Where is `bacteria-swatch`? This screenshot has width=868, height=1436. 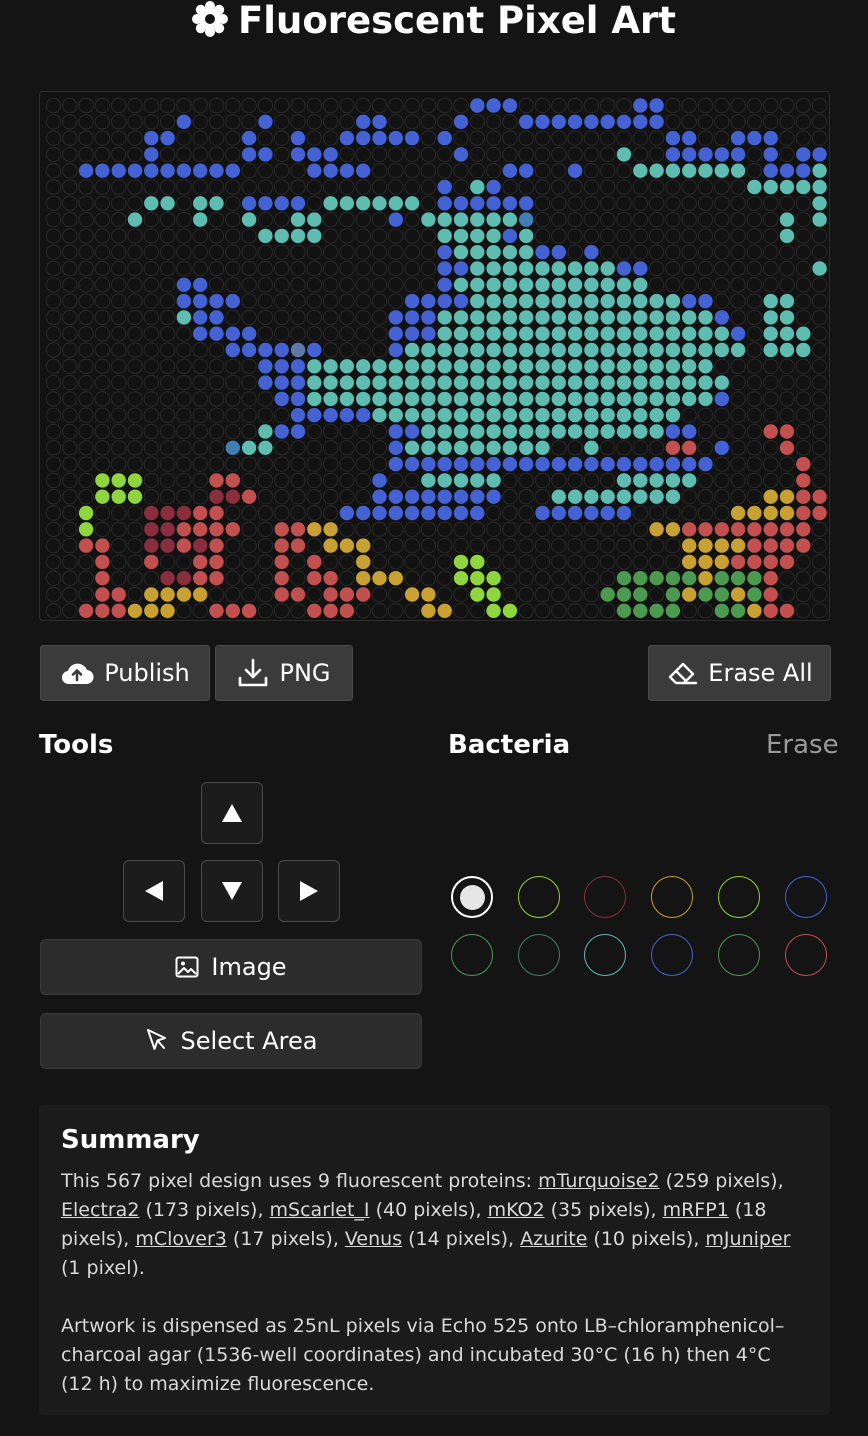
bacteria-swatch is located at coordinates (805, 954).